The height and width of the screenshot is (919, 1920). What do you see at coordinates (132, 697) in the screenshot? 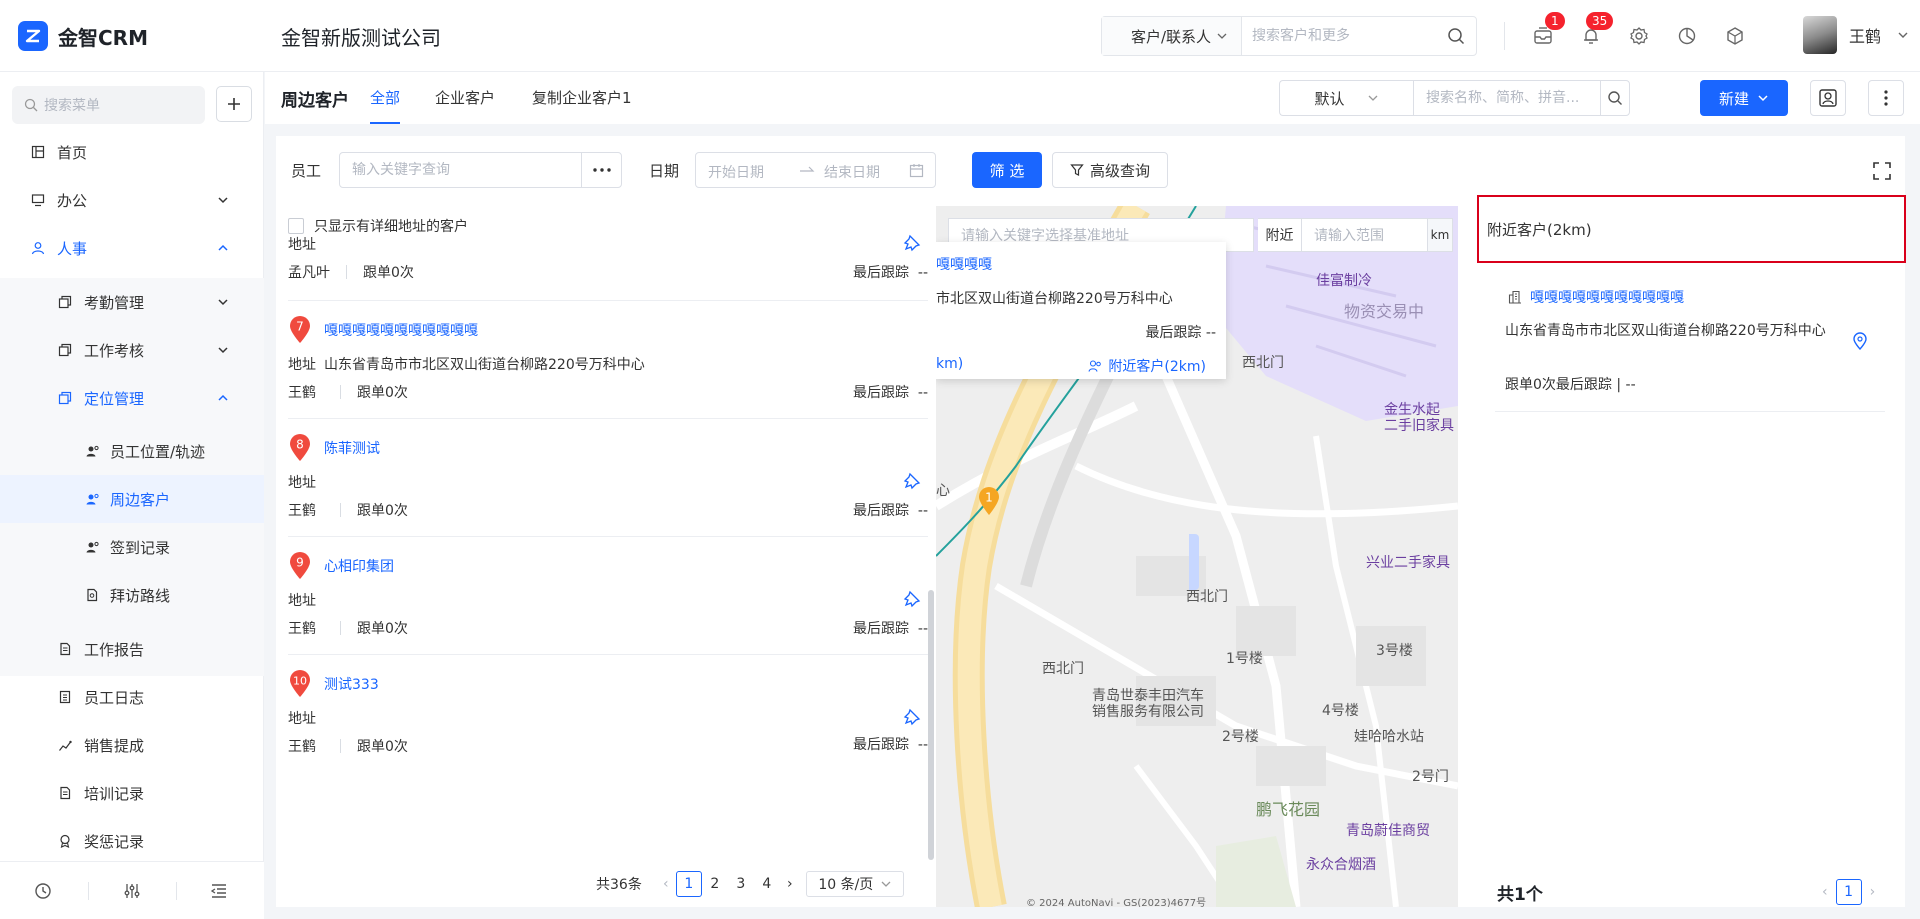
I see `sidebar-item-employee-log: 员工日志` at bounding box center [132, 697].